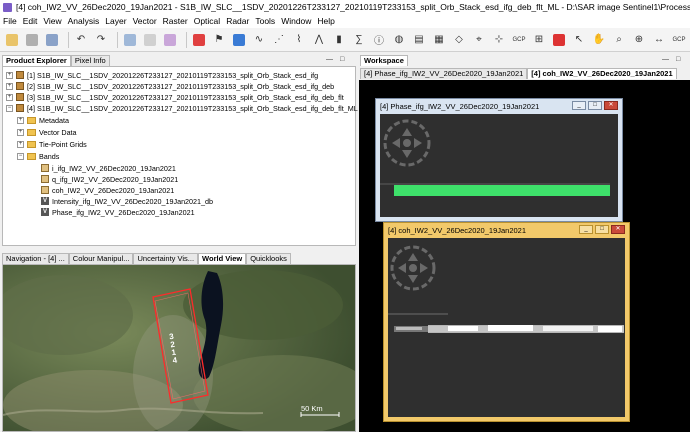  Describe the element at coordinates (84, 21) in the screenshot. I see `menu-analysis: Analysis` at that location.